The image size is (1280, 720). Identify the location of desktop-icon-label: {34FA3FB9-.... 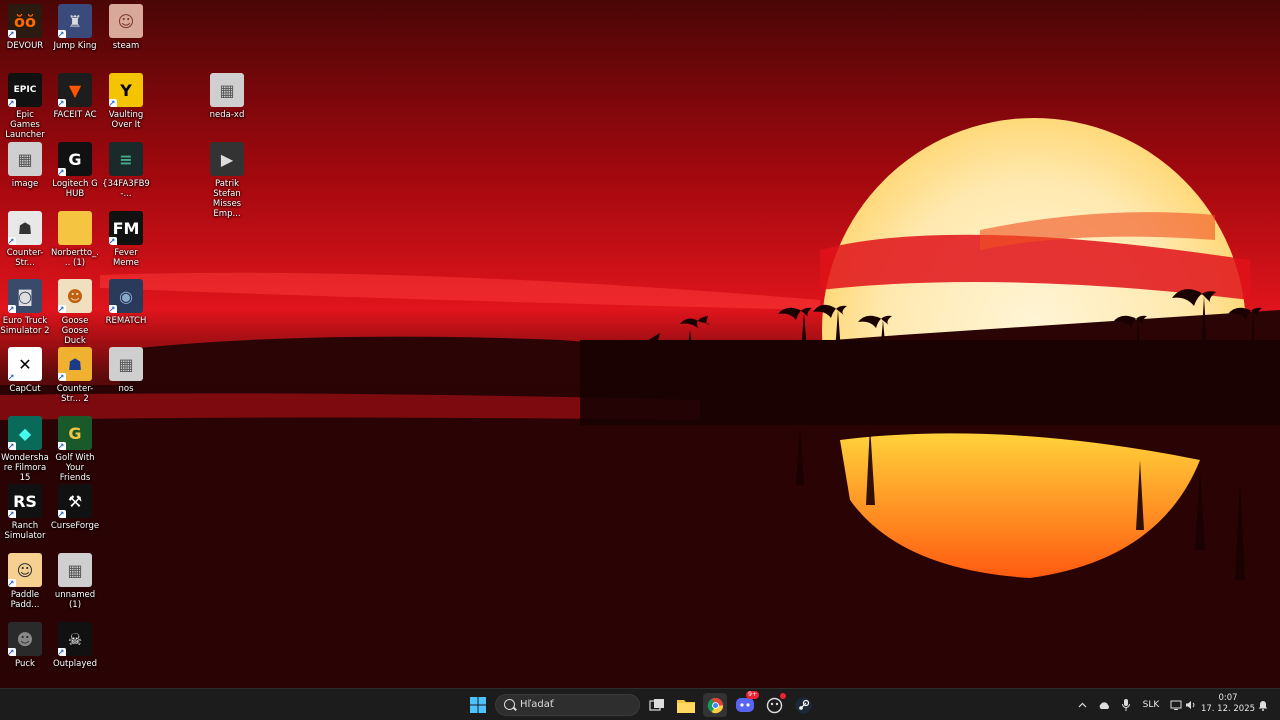
(126, 189).